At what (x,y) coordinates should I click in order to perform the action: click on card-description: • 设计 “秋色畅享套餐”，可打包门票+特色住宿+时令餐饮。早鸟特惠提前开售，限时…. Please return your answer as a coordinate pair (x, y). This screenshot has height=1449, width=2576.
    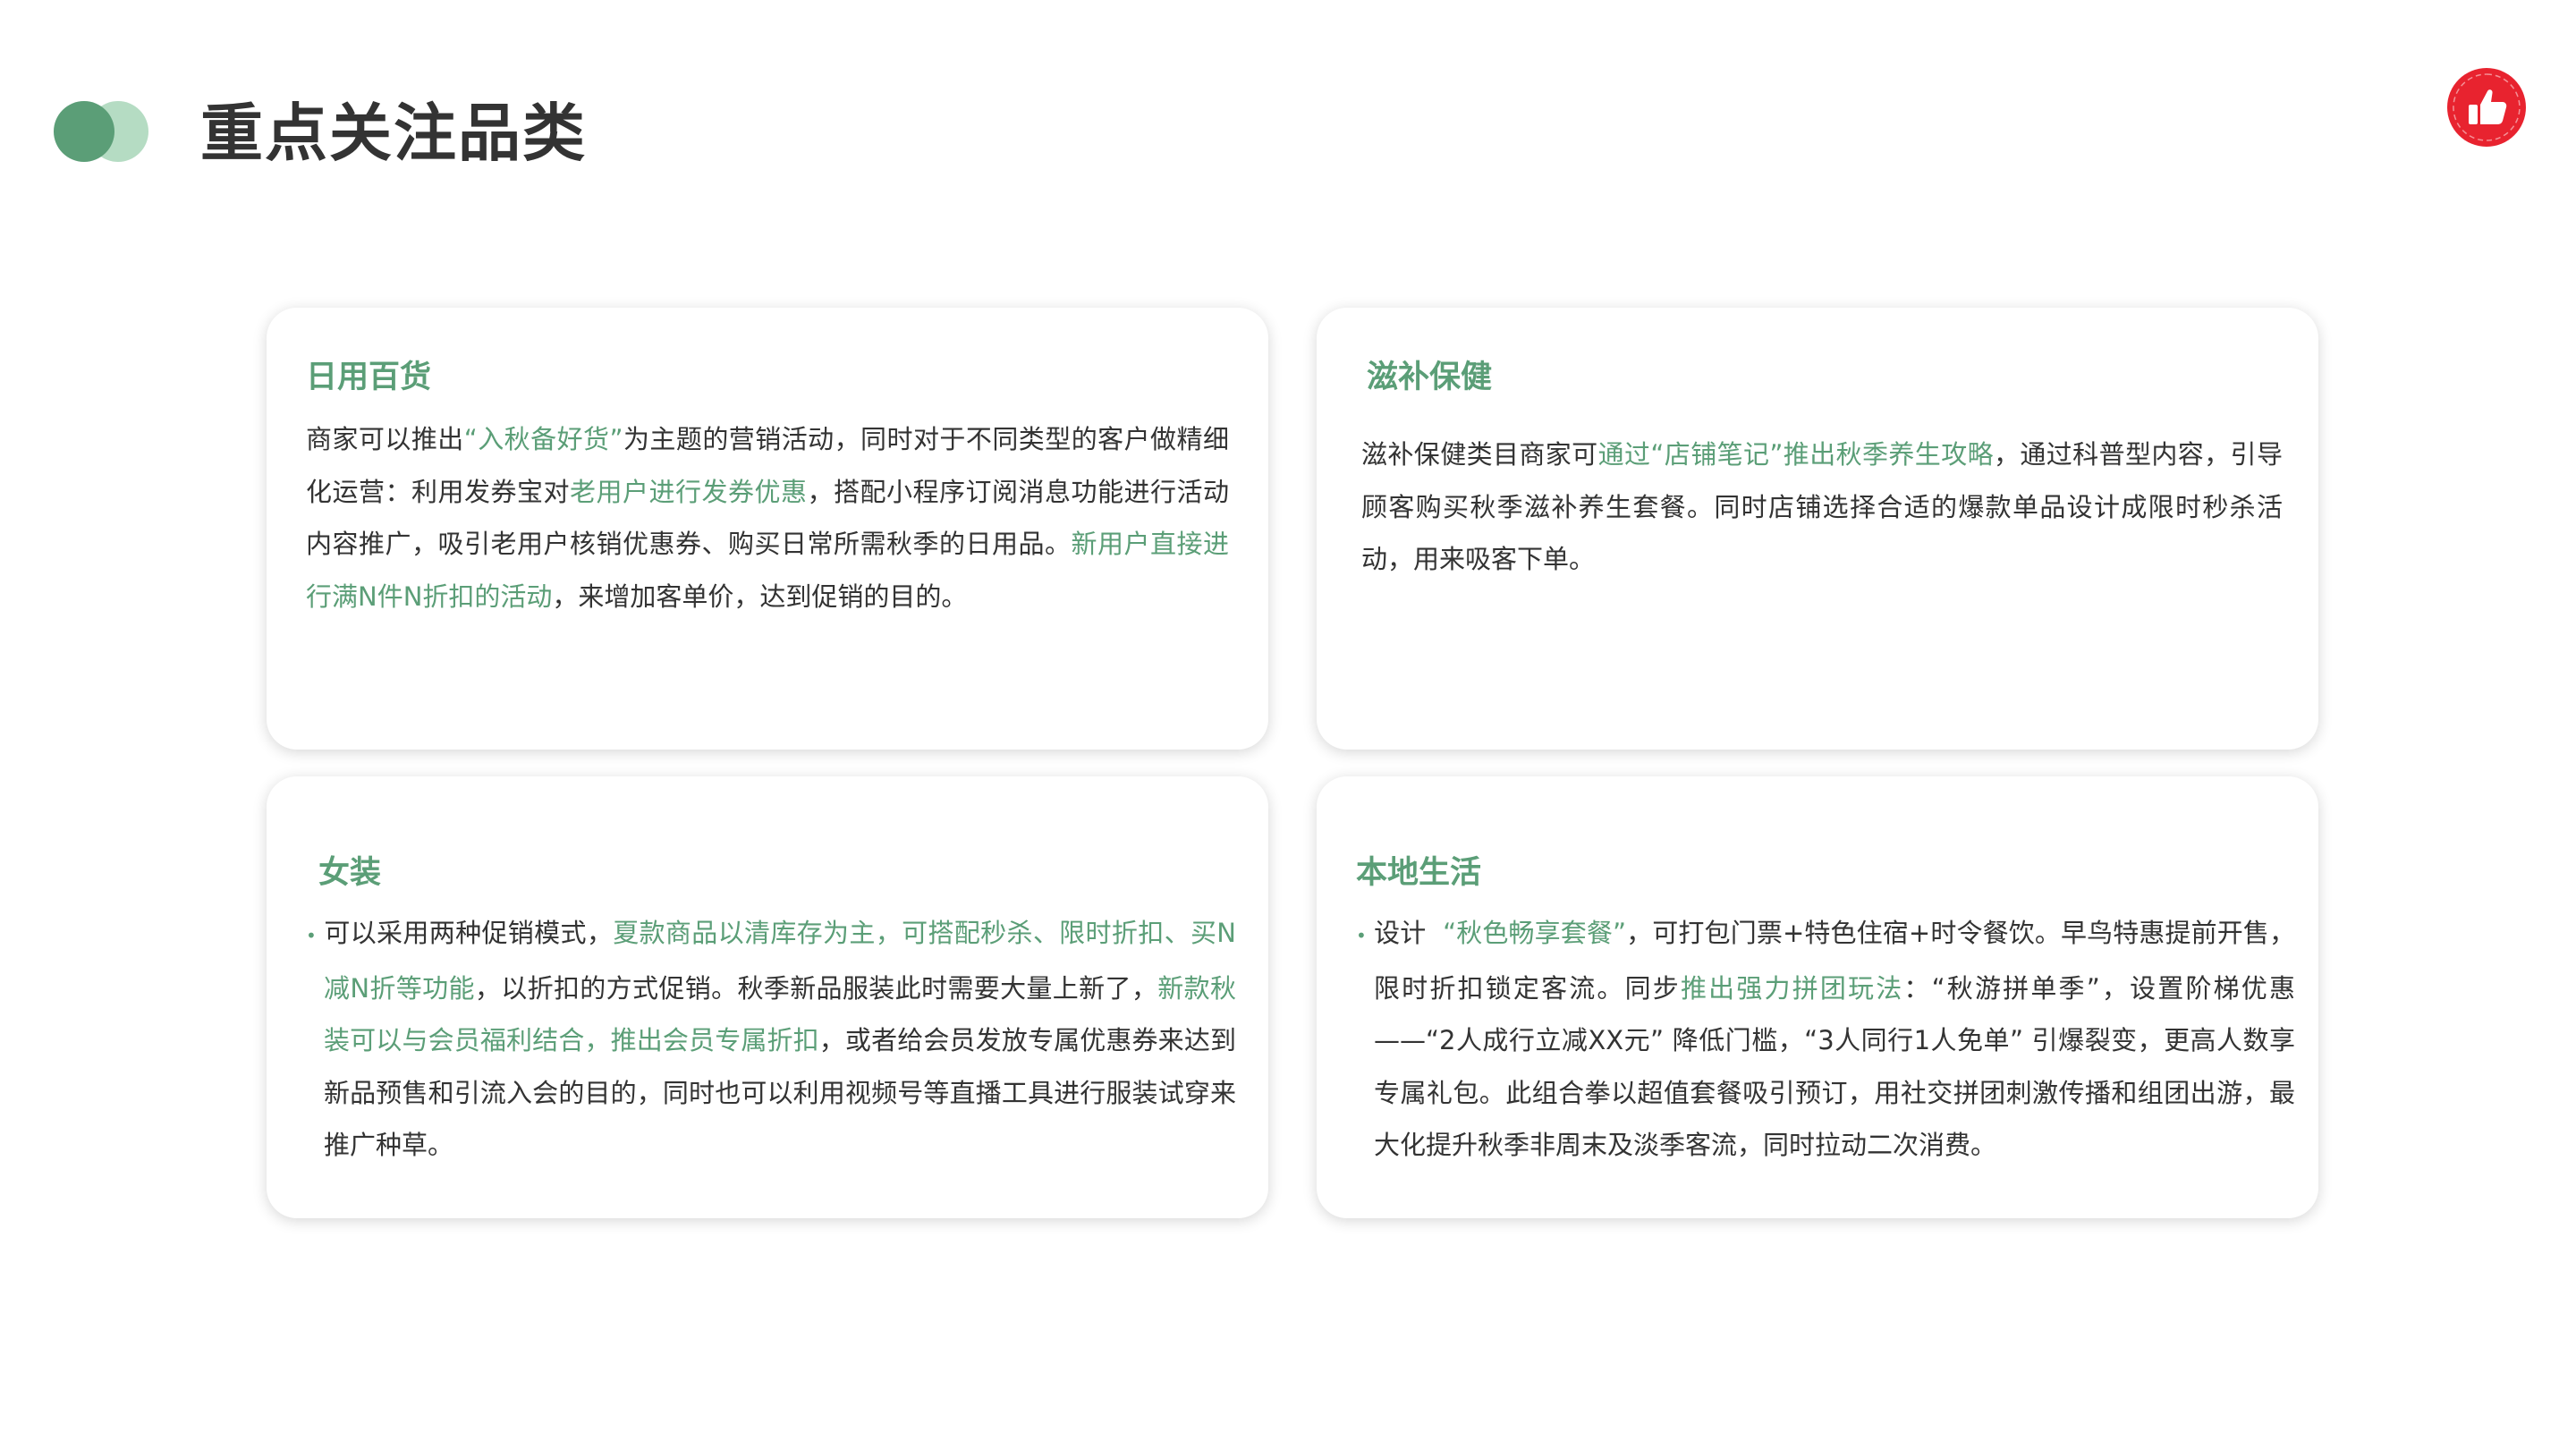
    Looking at the image, I should click on (1825, 1039).